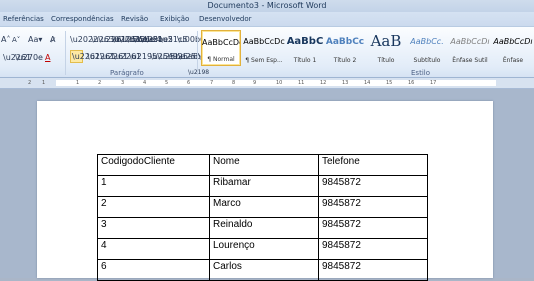 Image resolution: width=534 pixels, height=281 pixels. Describe the element at coordinates (301, 83) in the screenshot. I see `ruler-number: 11` at that location.